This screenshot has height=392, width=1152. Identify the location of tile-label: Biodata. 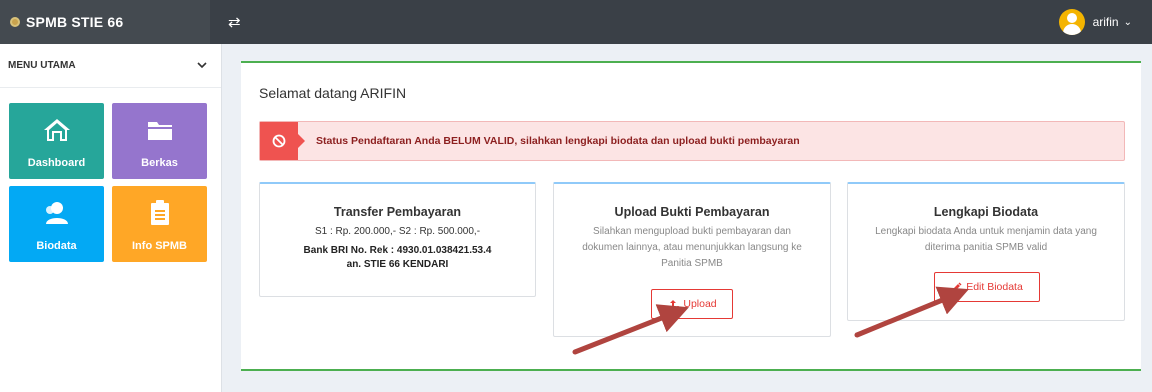
(56, 246).